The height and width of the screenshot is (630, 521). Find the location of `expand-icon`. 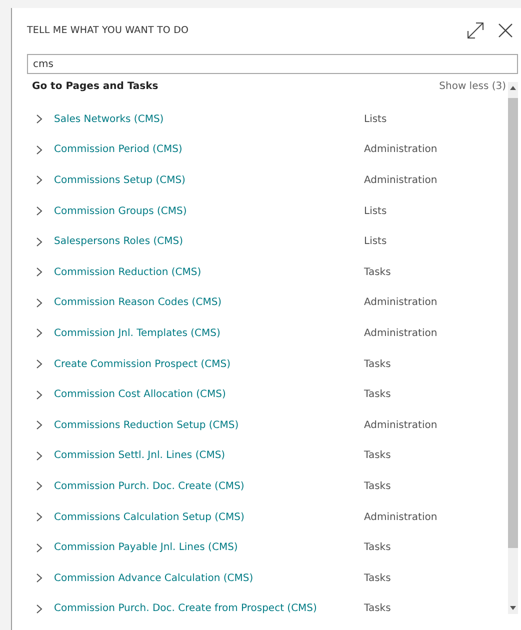

expand-icon is located at coordinates (475, 30).